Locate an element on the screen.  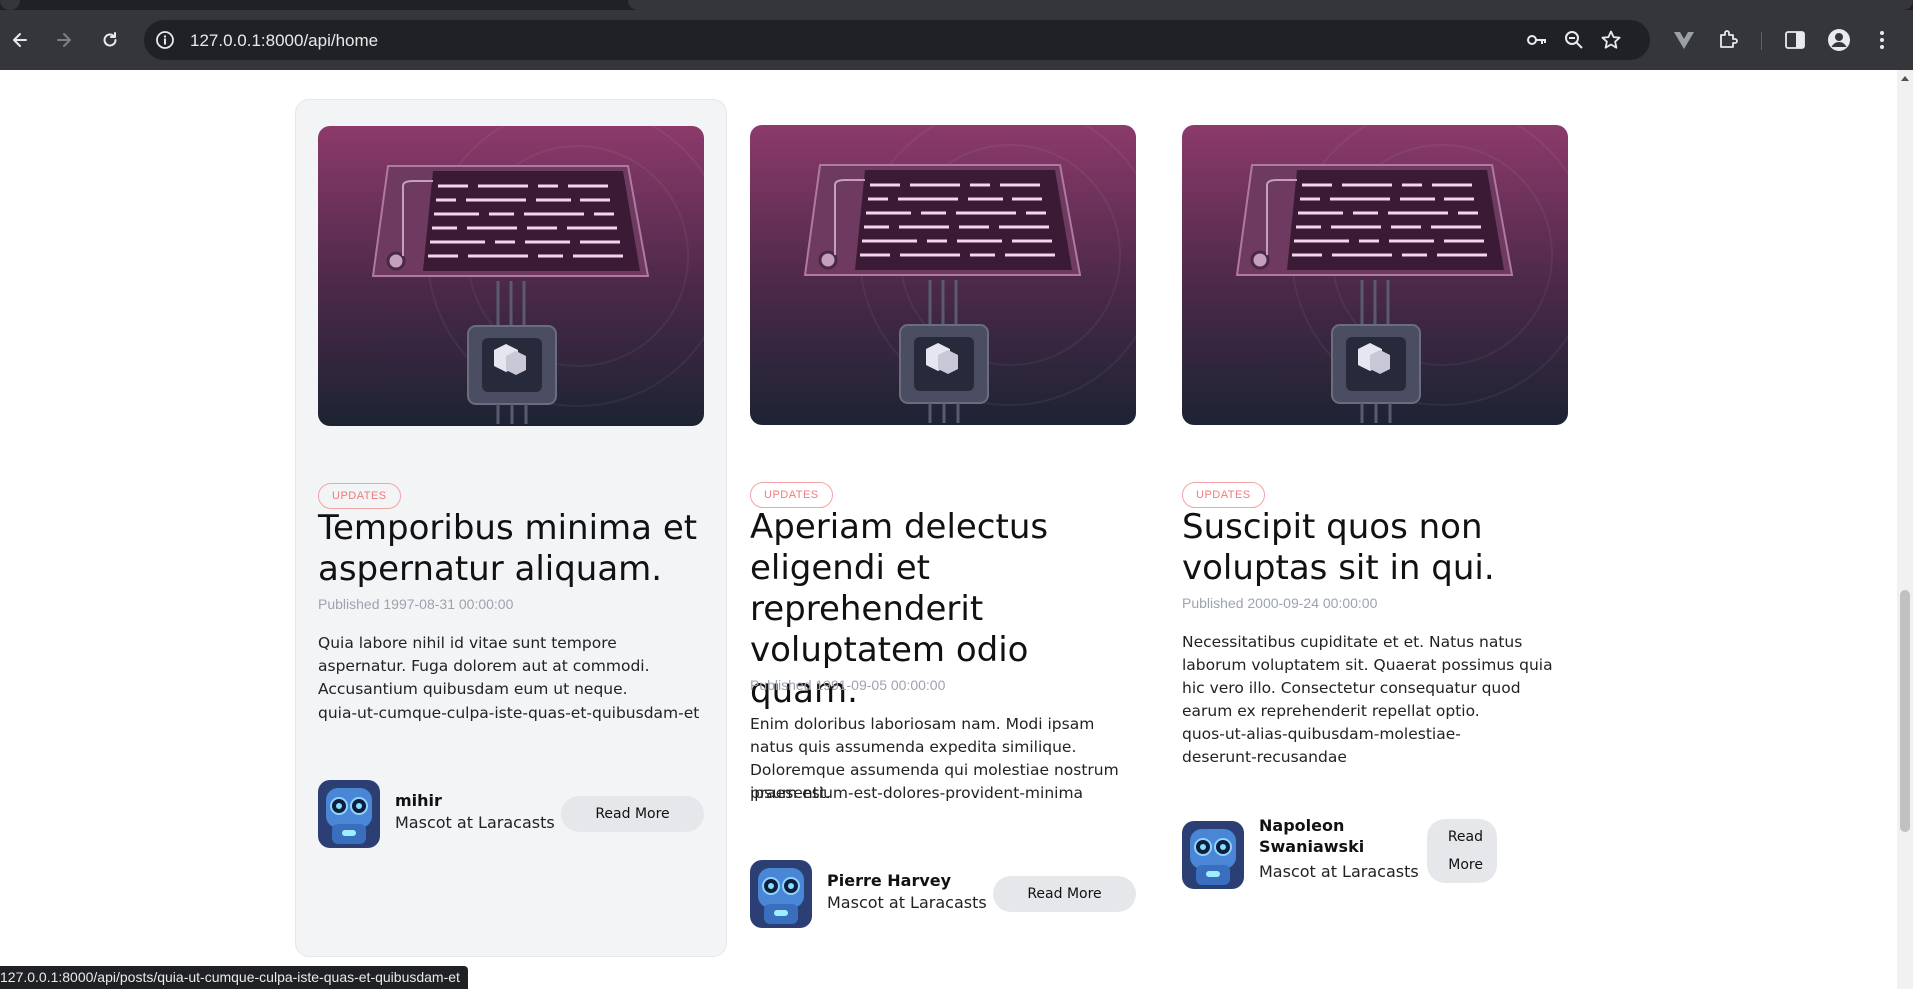
tab-strip is located at coordinates (956, 5).